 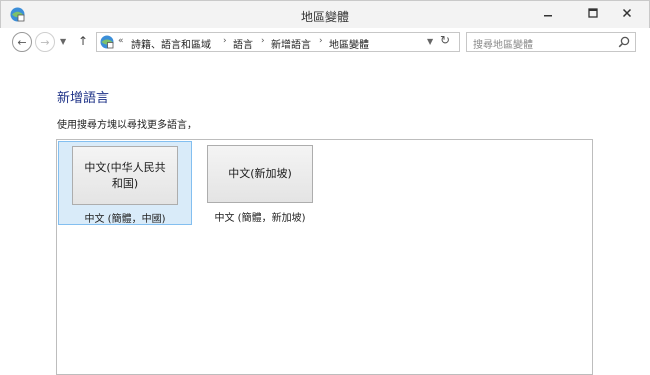 I want to click on maximize-icon, so click(x=593, y=13).